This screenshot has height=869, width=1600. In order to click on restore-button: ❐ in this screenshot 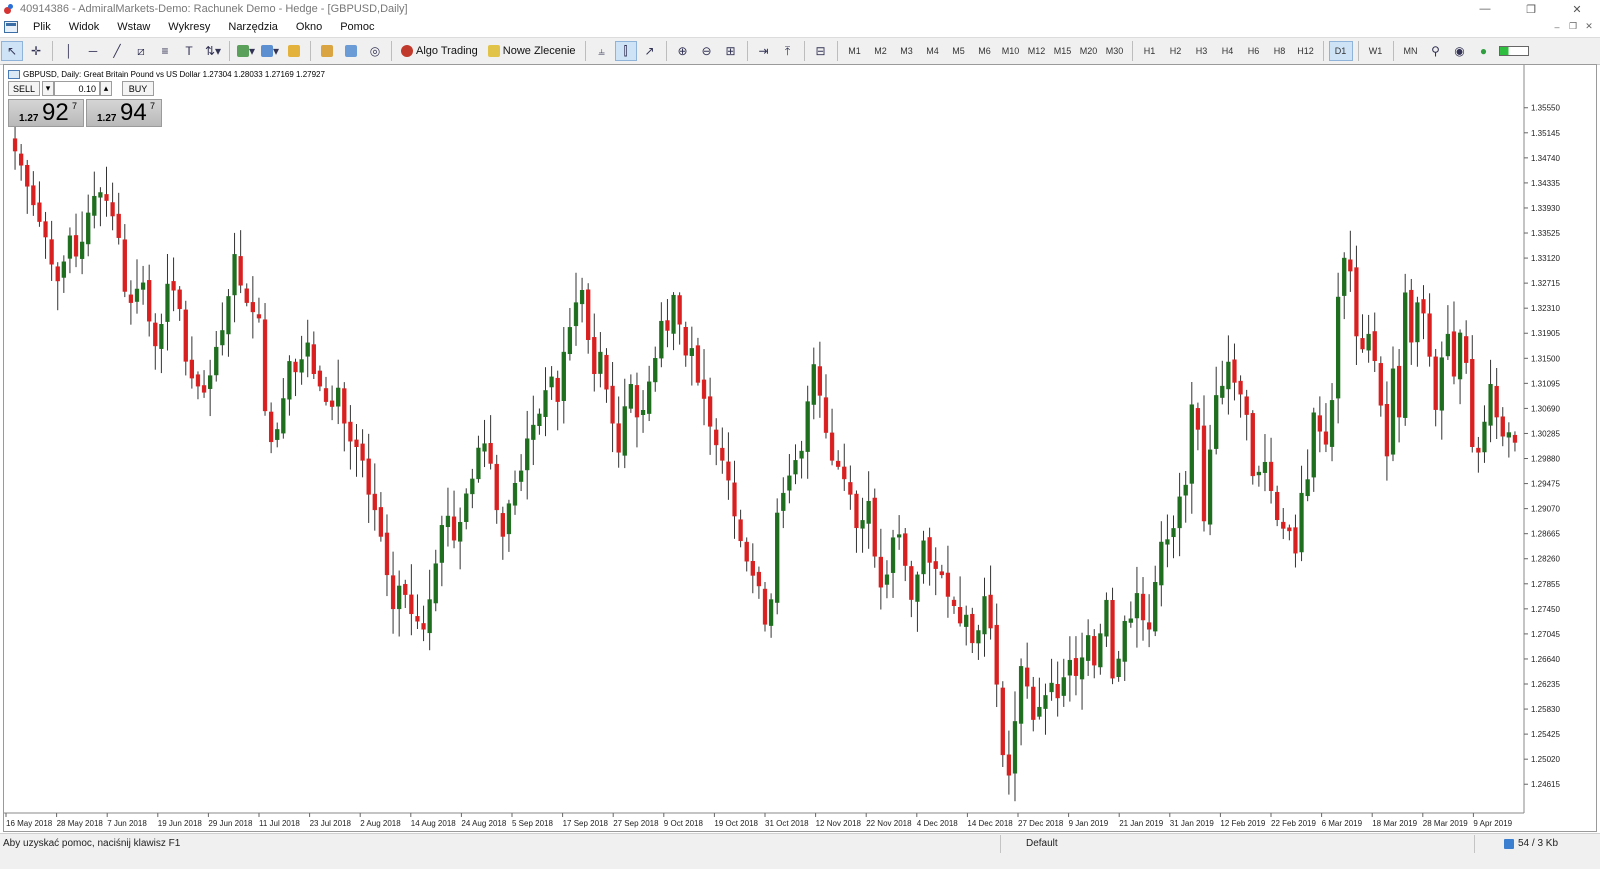, I will do `click(1531, 9)`.